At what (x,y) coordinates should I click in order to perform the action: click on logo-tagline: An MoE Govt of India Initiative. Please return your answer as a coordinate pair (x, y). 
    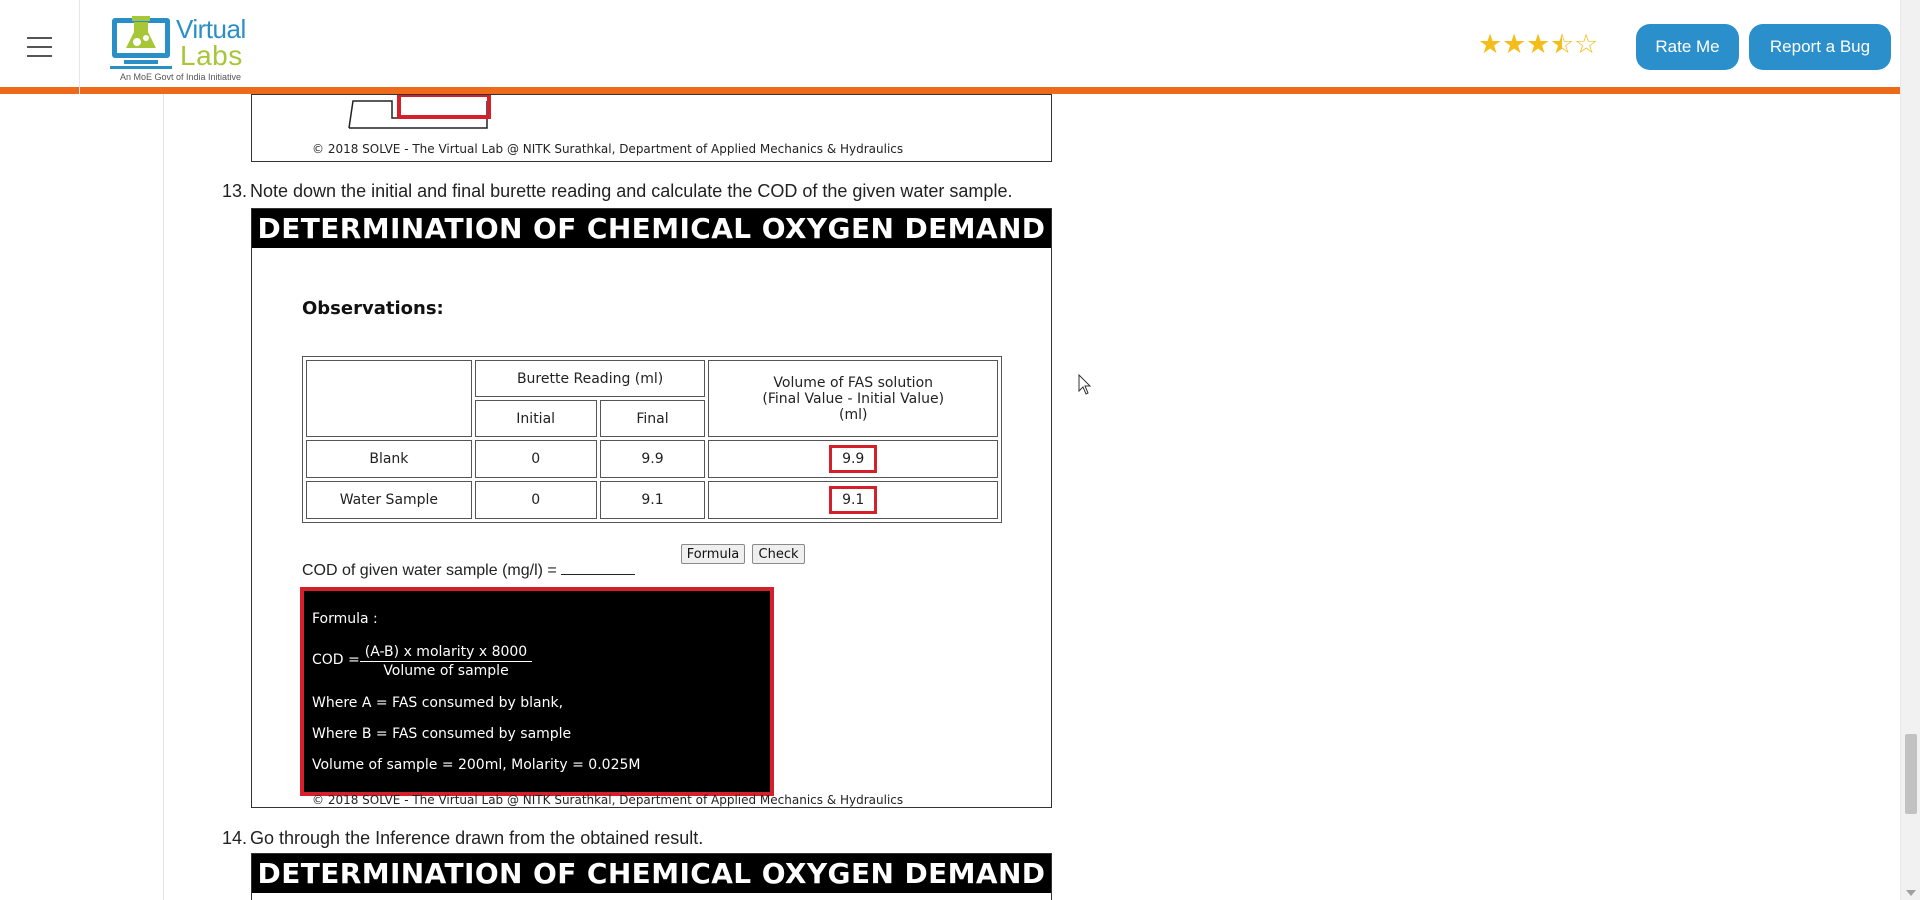
    Looking at the image, I should click on (181, 77).